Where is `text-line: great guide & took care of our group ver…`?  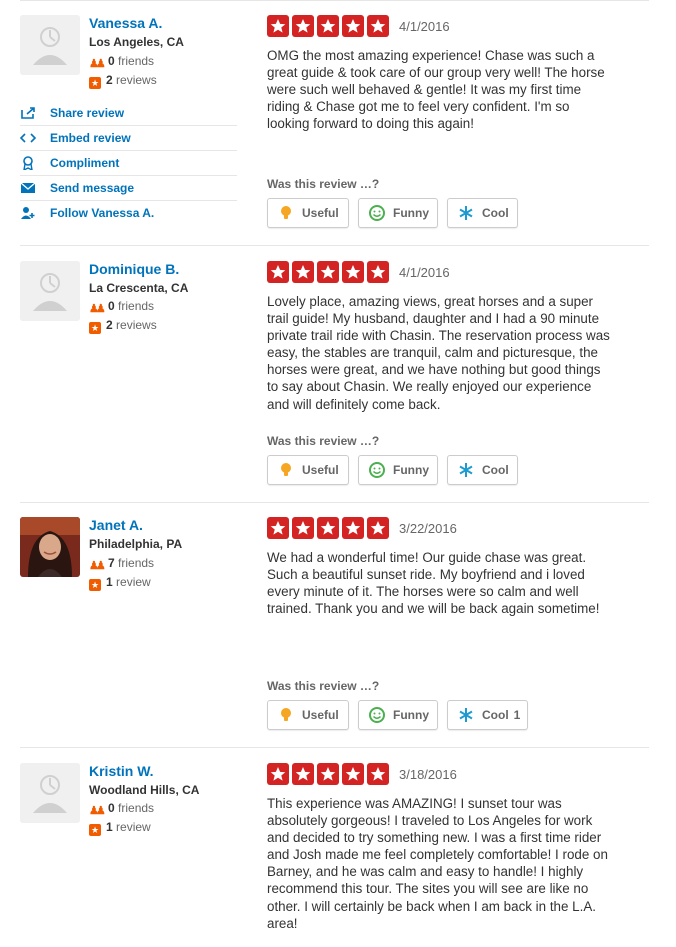 text-line: great guide & took care of our group ver… is located at coordinates (436, 73).